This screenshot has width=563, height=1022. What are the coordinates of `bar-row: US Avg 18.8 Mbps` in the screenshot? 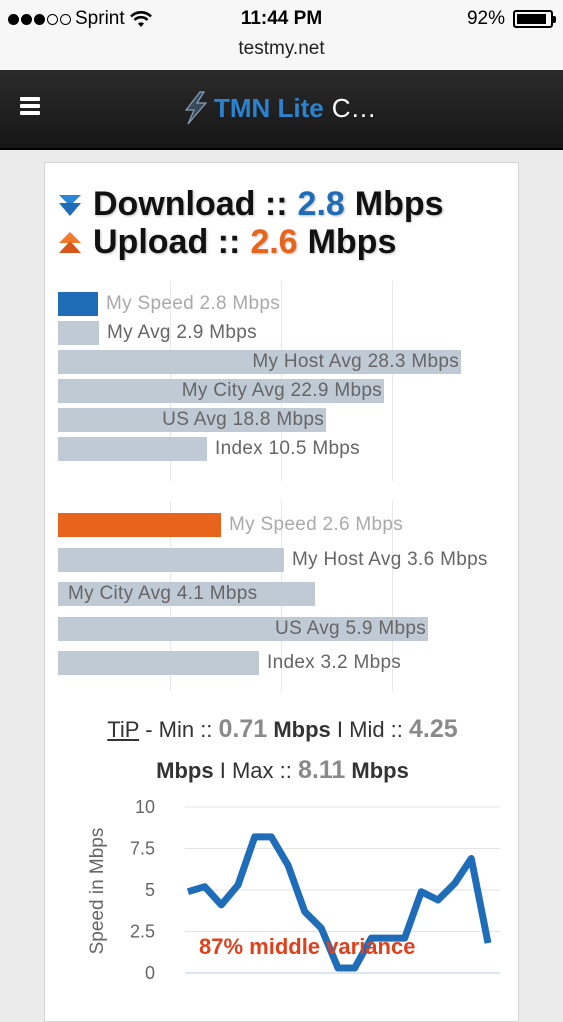 It's located at (278, 420).